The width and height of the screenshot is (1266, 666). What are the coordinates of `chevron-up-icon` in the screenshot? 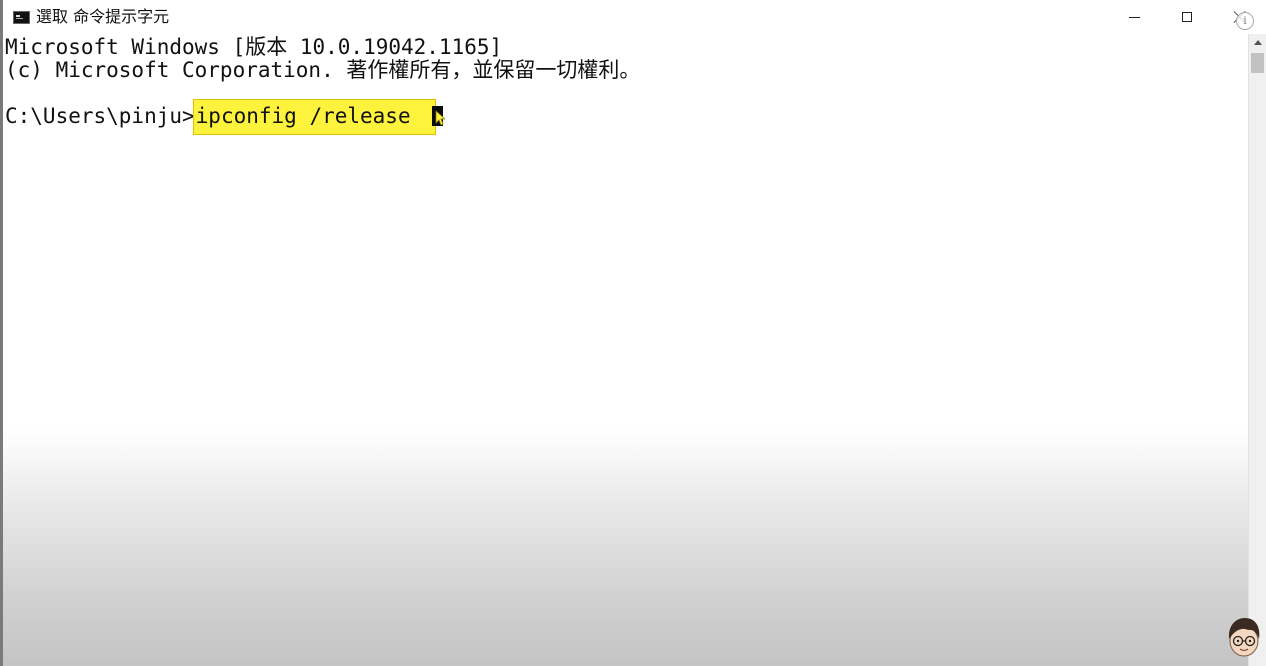 It's located at (1257, 42).